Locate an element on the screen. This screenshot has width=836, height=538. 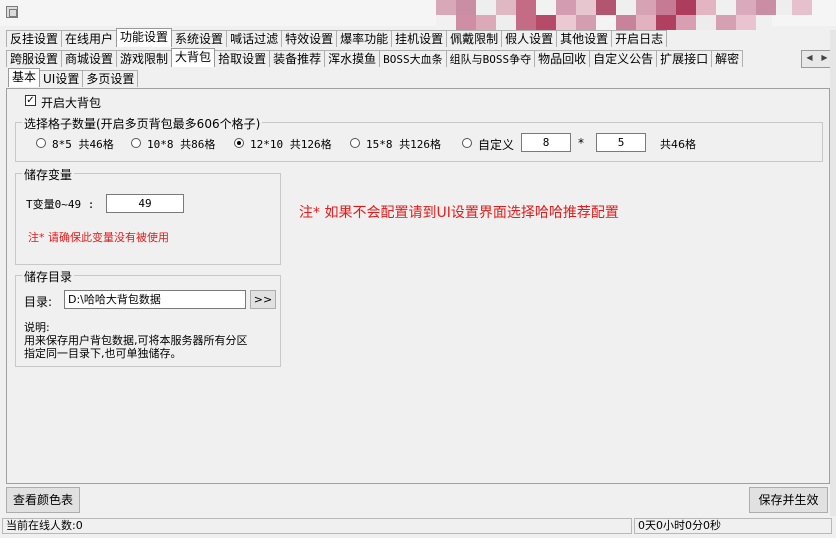
tab-row3-0: 基本 is located at coordinates (24, 77).